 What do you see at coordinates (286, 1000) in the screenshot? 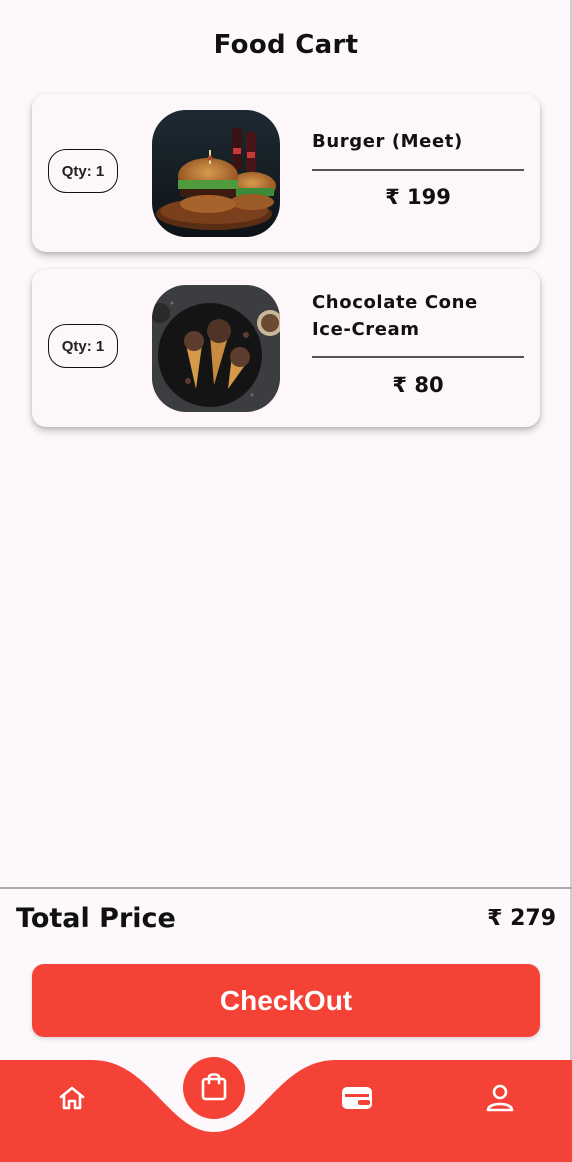
I see `checkout-button: CheckOut` at bounding box center [286, 1000].